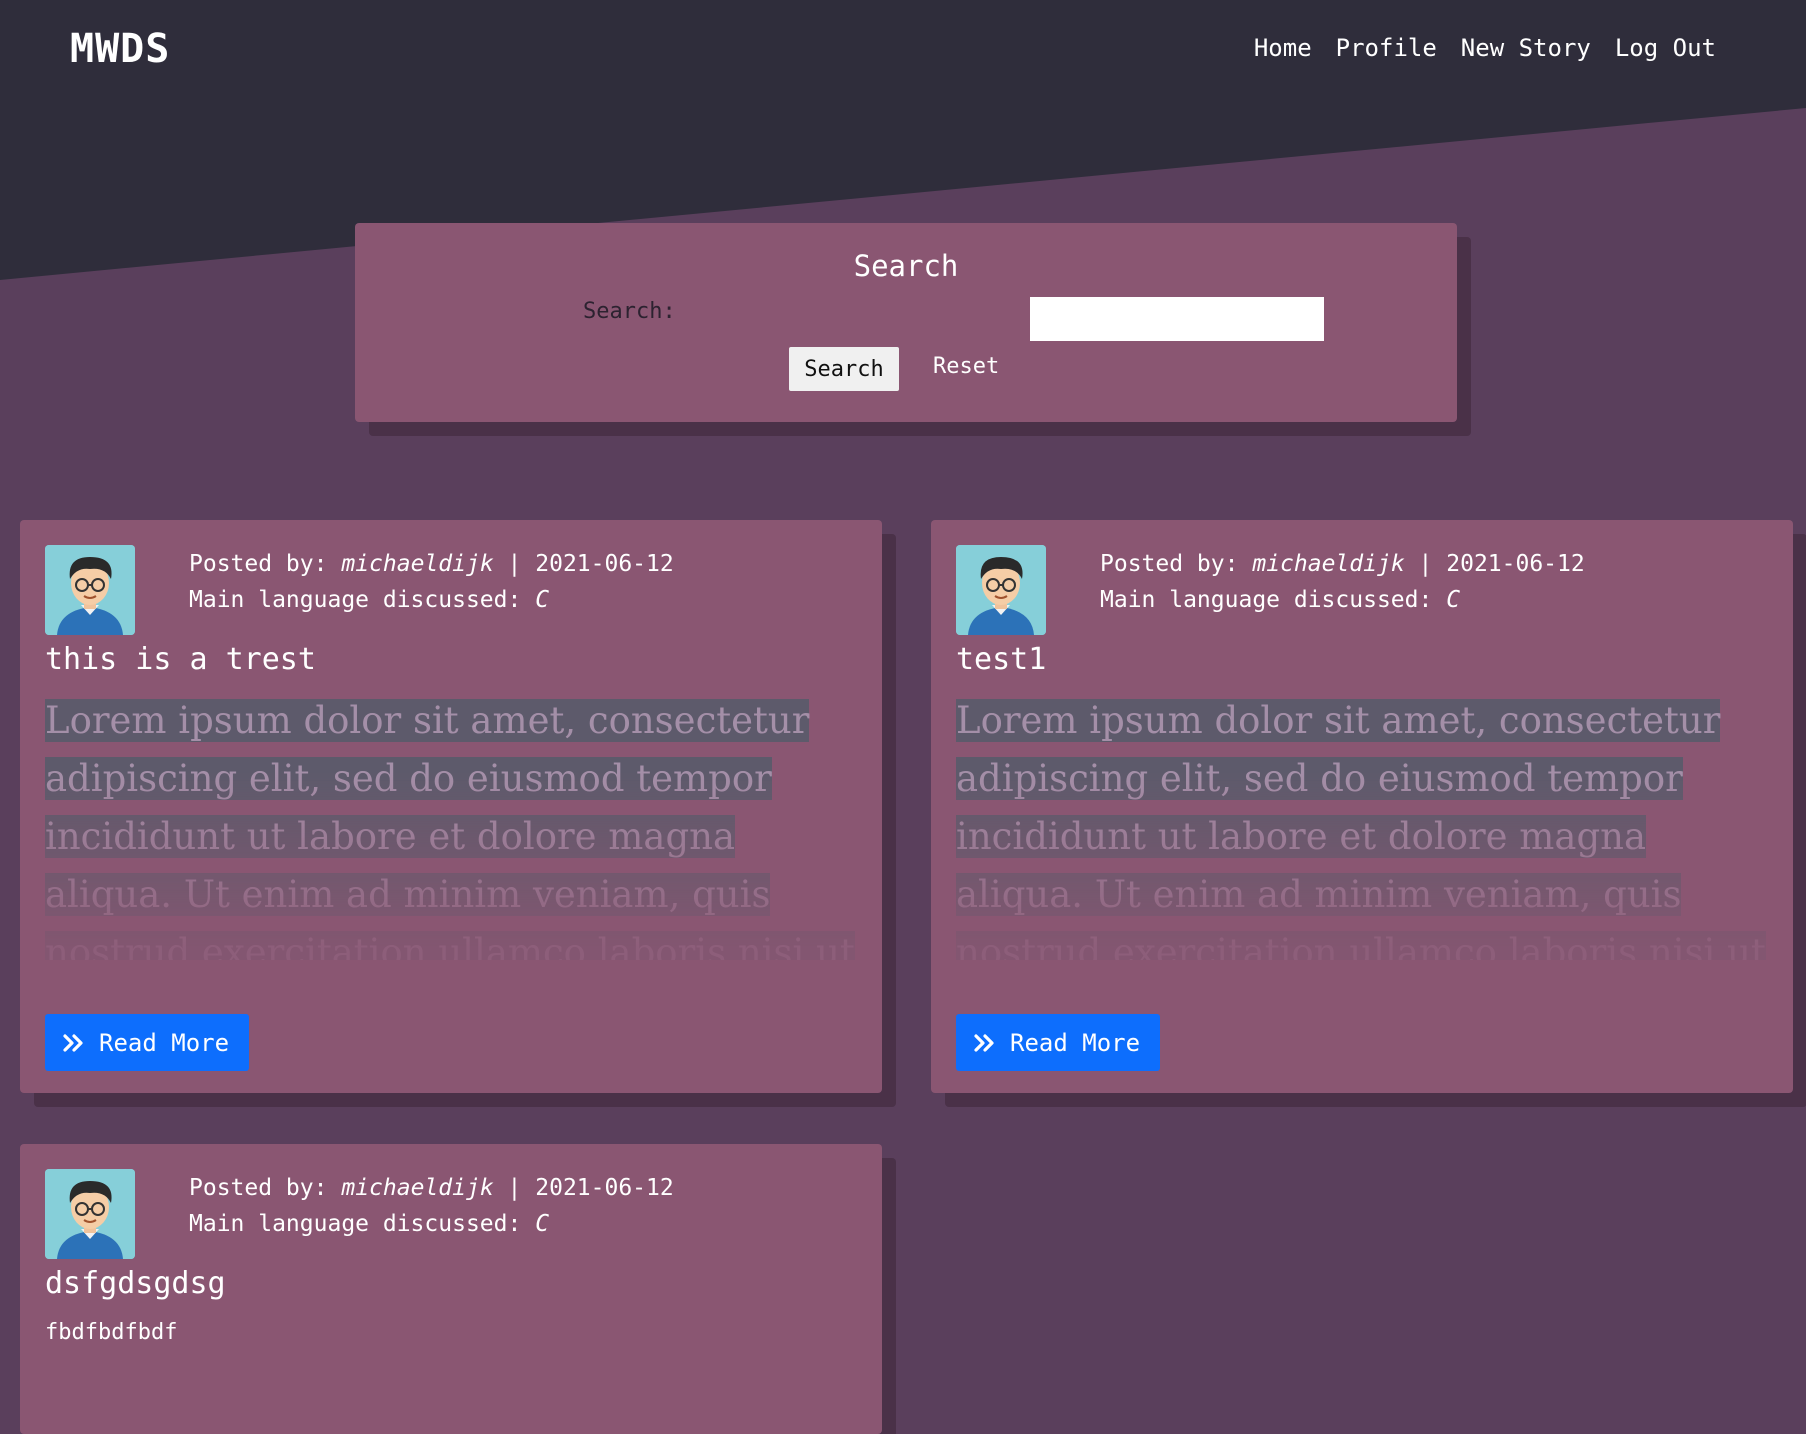 The image size is (1806, 1434). What do you see at coordinates (111, 1332) in the screenshot?
I see `story-body: fbdfbdfbdf` at bounding box center [111, 1332].